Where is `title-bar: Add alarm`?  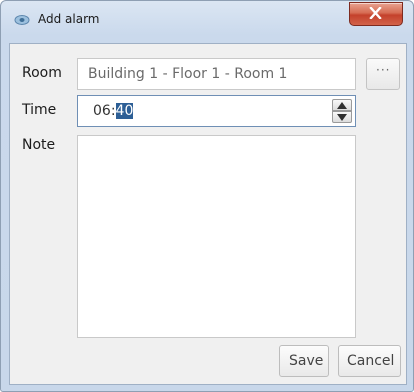
title-bar: Add alarm is located at coordinates (207, 22).